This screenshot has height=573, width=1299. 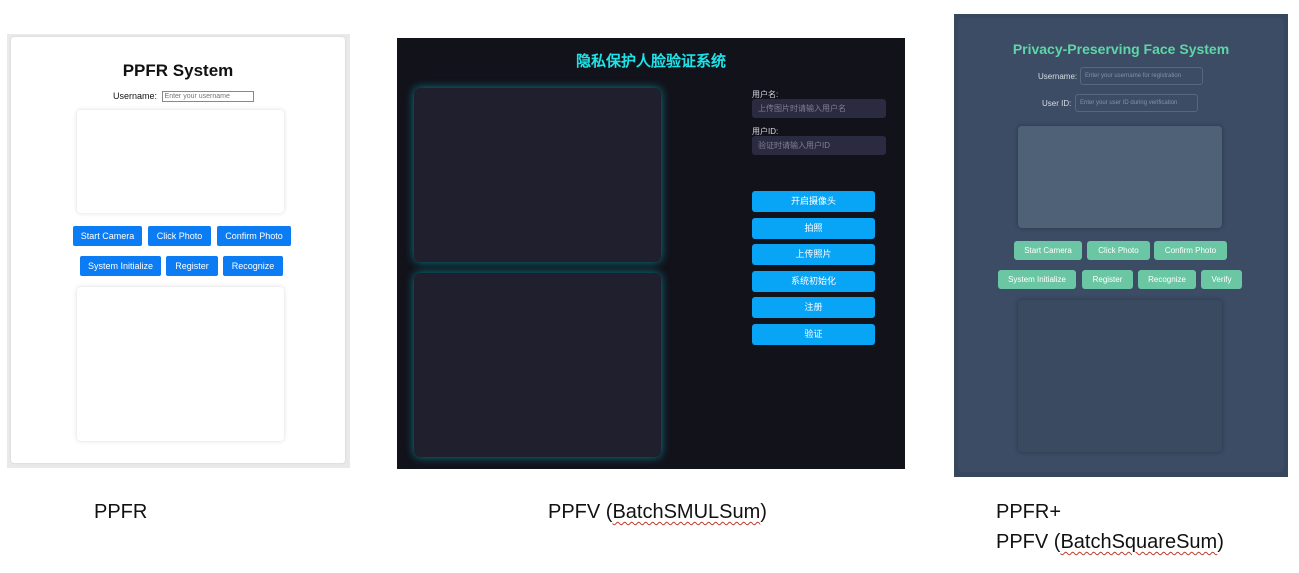 I want to click on ppfr-plus-confirm-photo-button: Confirm Photo, so click(x=1190, y=250).